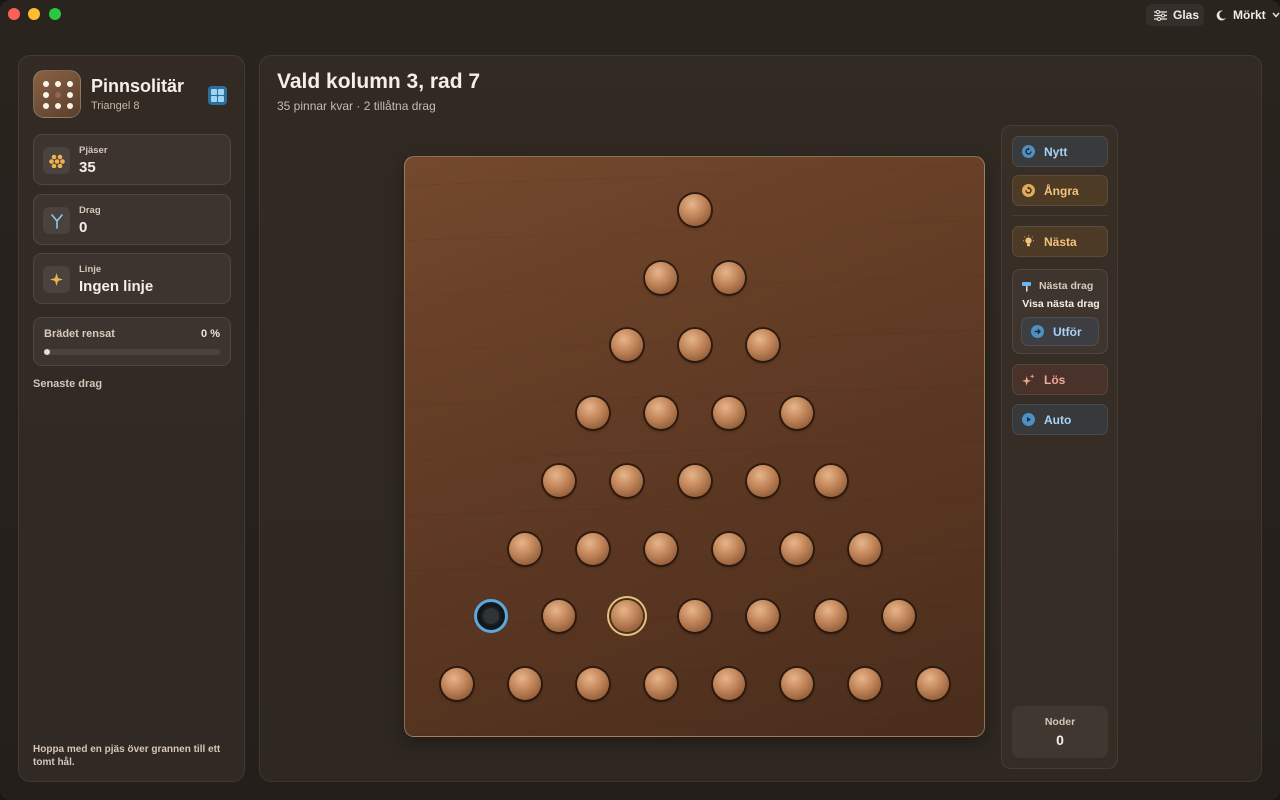 This screenshot has height=800, width=1280. What do you see at coordinates (132, 352) in the screenshot?
I see `progress-track` at bounding box center [132, 352].